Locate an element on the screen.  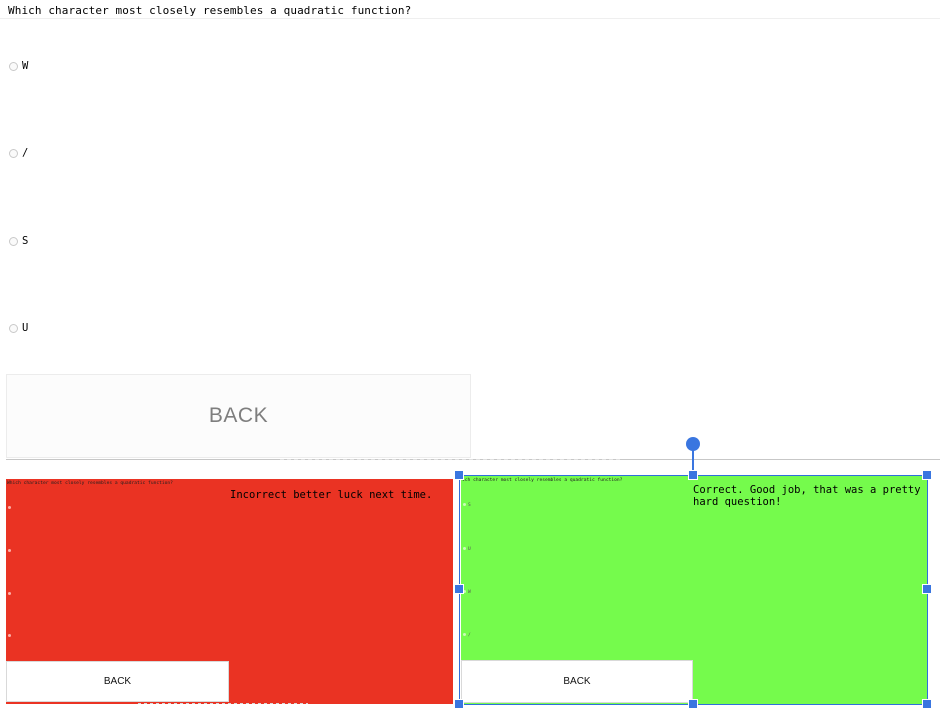
option-label: U is located at coordinates (25, 328).